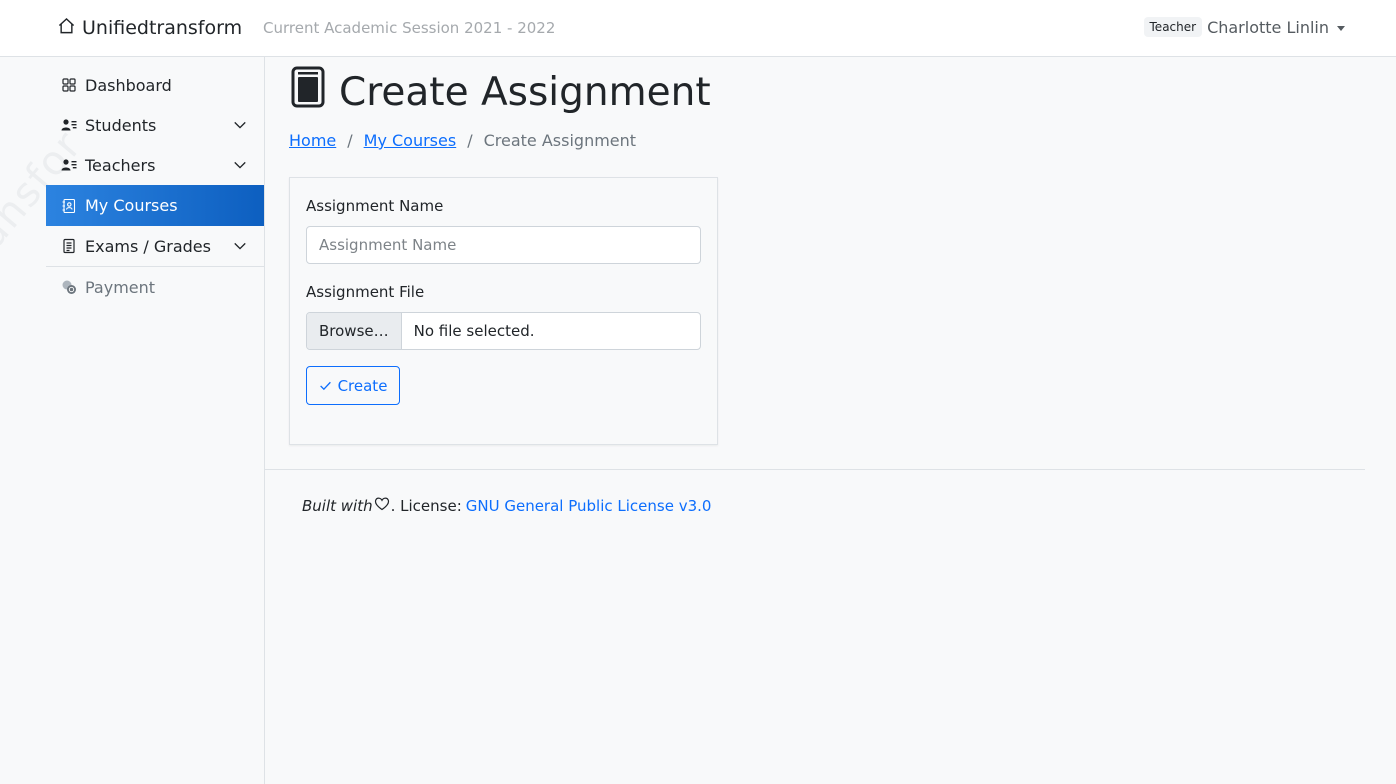  Describe the element at coordinates (503, 245) in the screenshot. I see `assignment-name-input` at that location.